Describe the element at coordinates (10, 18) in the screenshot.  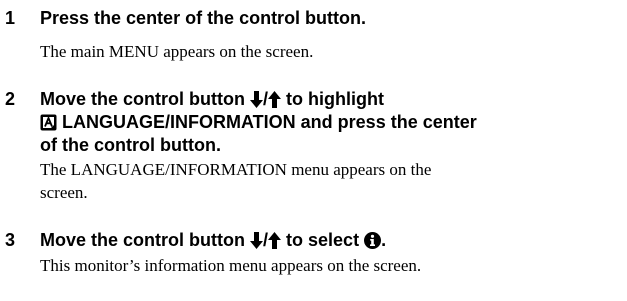
I see `step-1-number: 1` at that location.